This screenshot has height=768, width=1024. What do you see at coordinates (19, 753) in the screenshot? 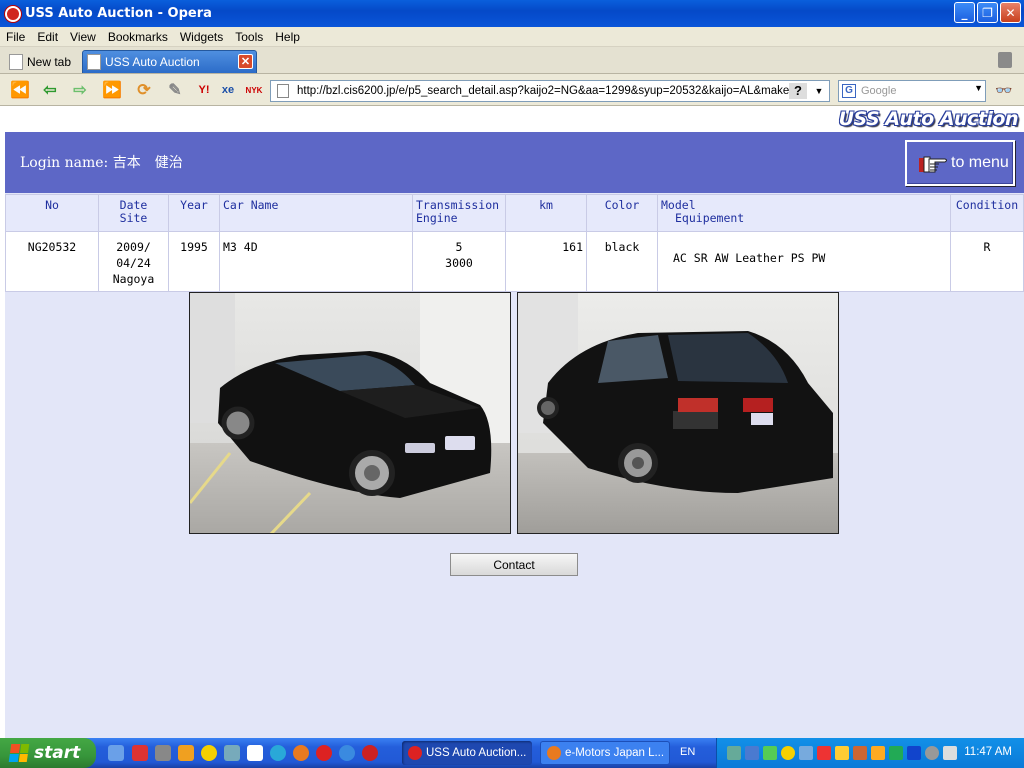
I see `windows-flag-icon` at bounding box center [19, 753].